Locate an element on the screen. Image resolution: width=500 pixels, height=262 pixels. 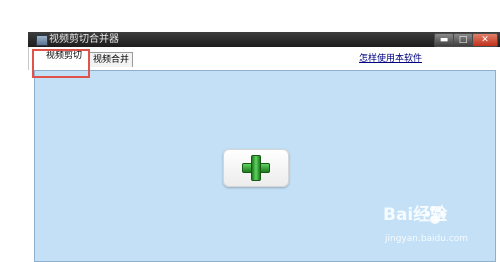
close-button: ✕ is located at coordinates (485, 40).